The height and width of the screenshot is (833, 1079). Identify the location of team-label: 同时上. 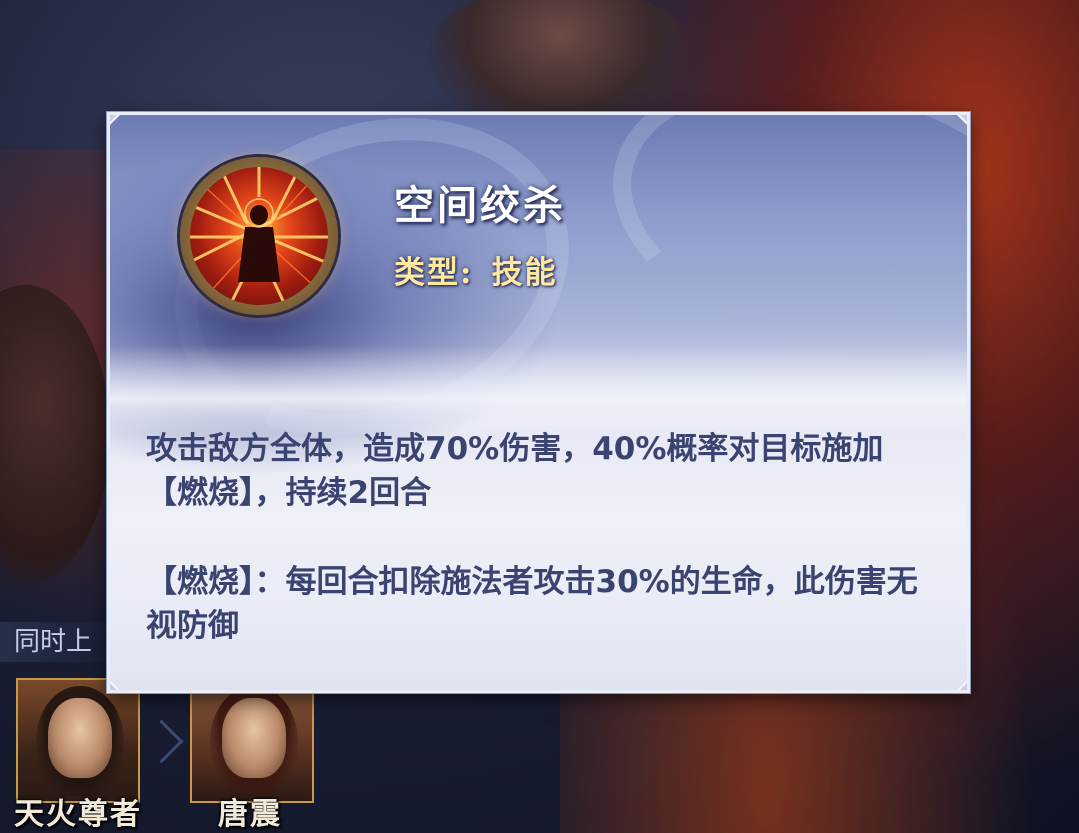
(62, 642).